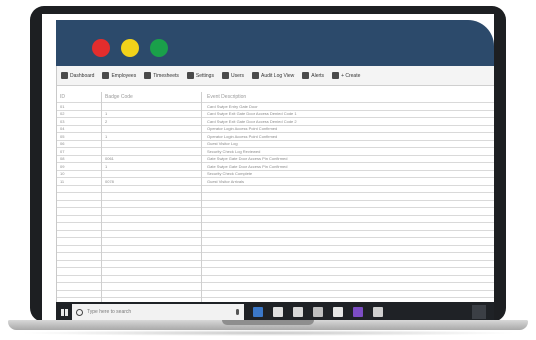 The width and height of the screenshot is (536, 340). I want to click on laptop-notch, so click(268, 322).